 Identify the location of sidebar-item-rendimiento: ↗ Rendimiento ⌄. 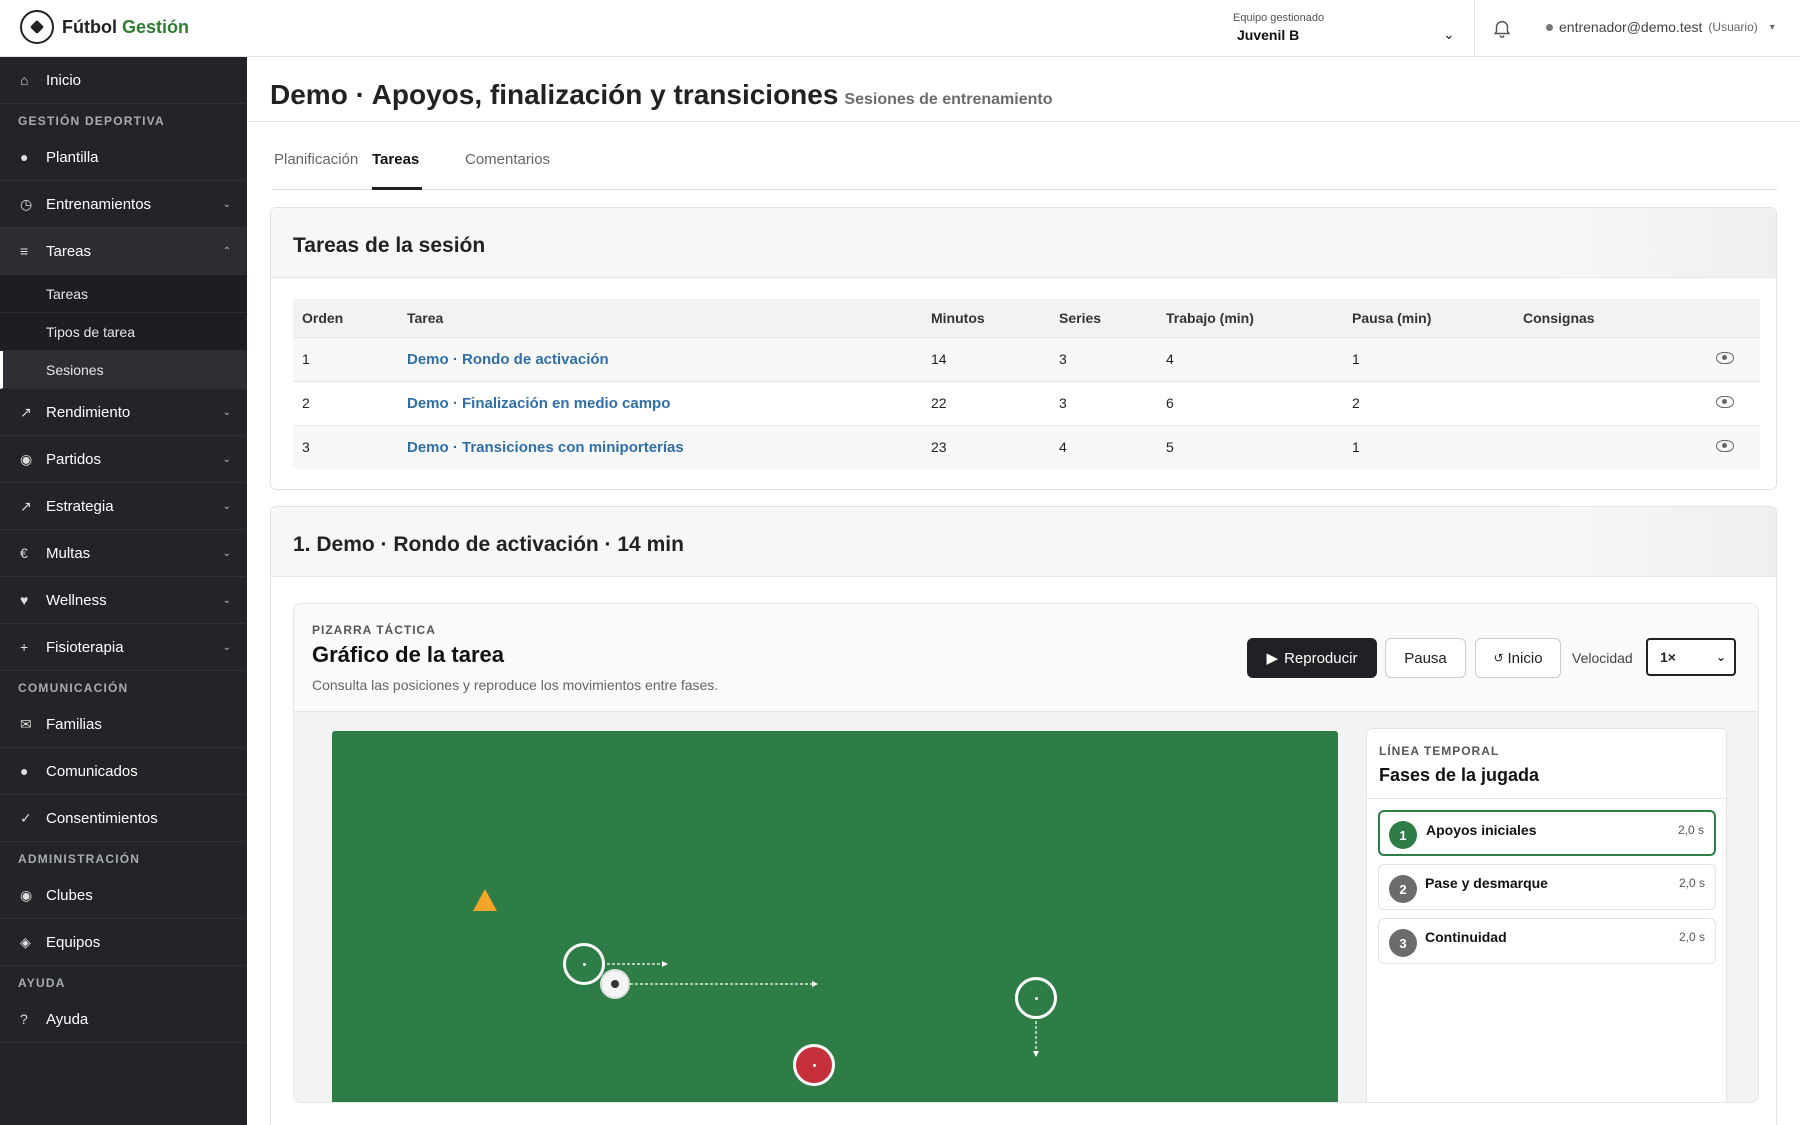
(123, 412).